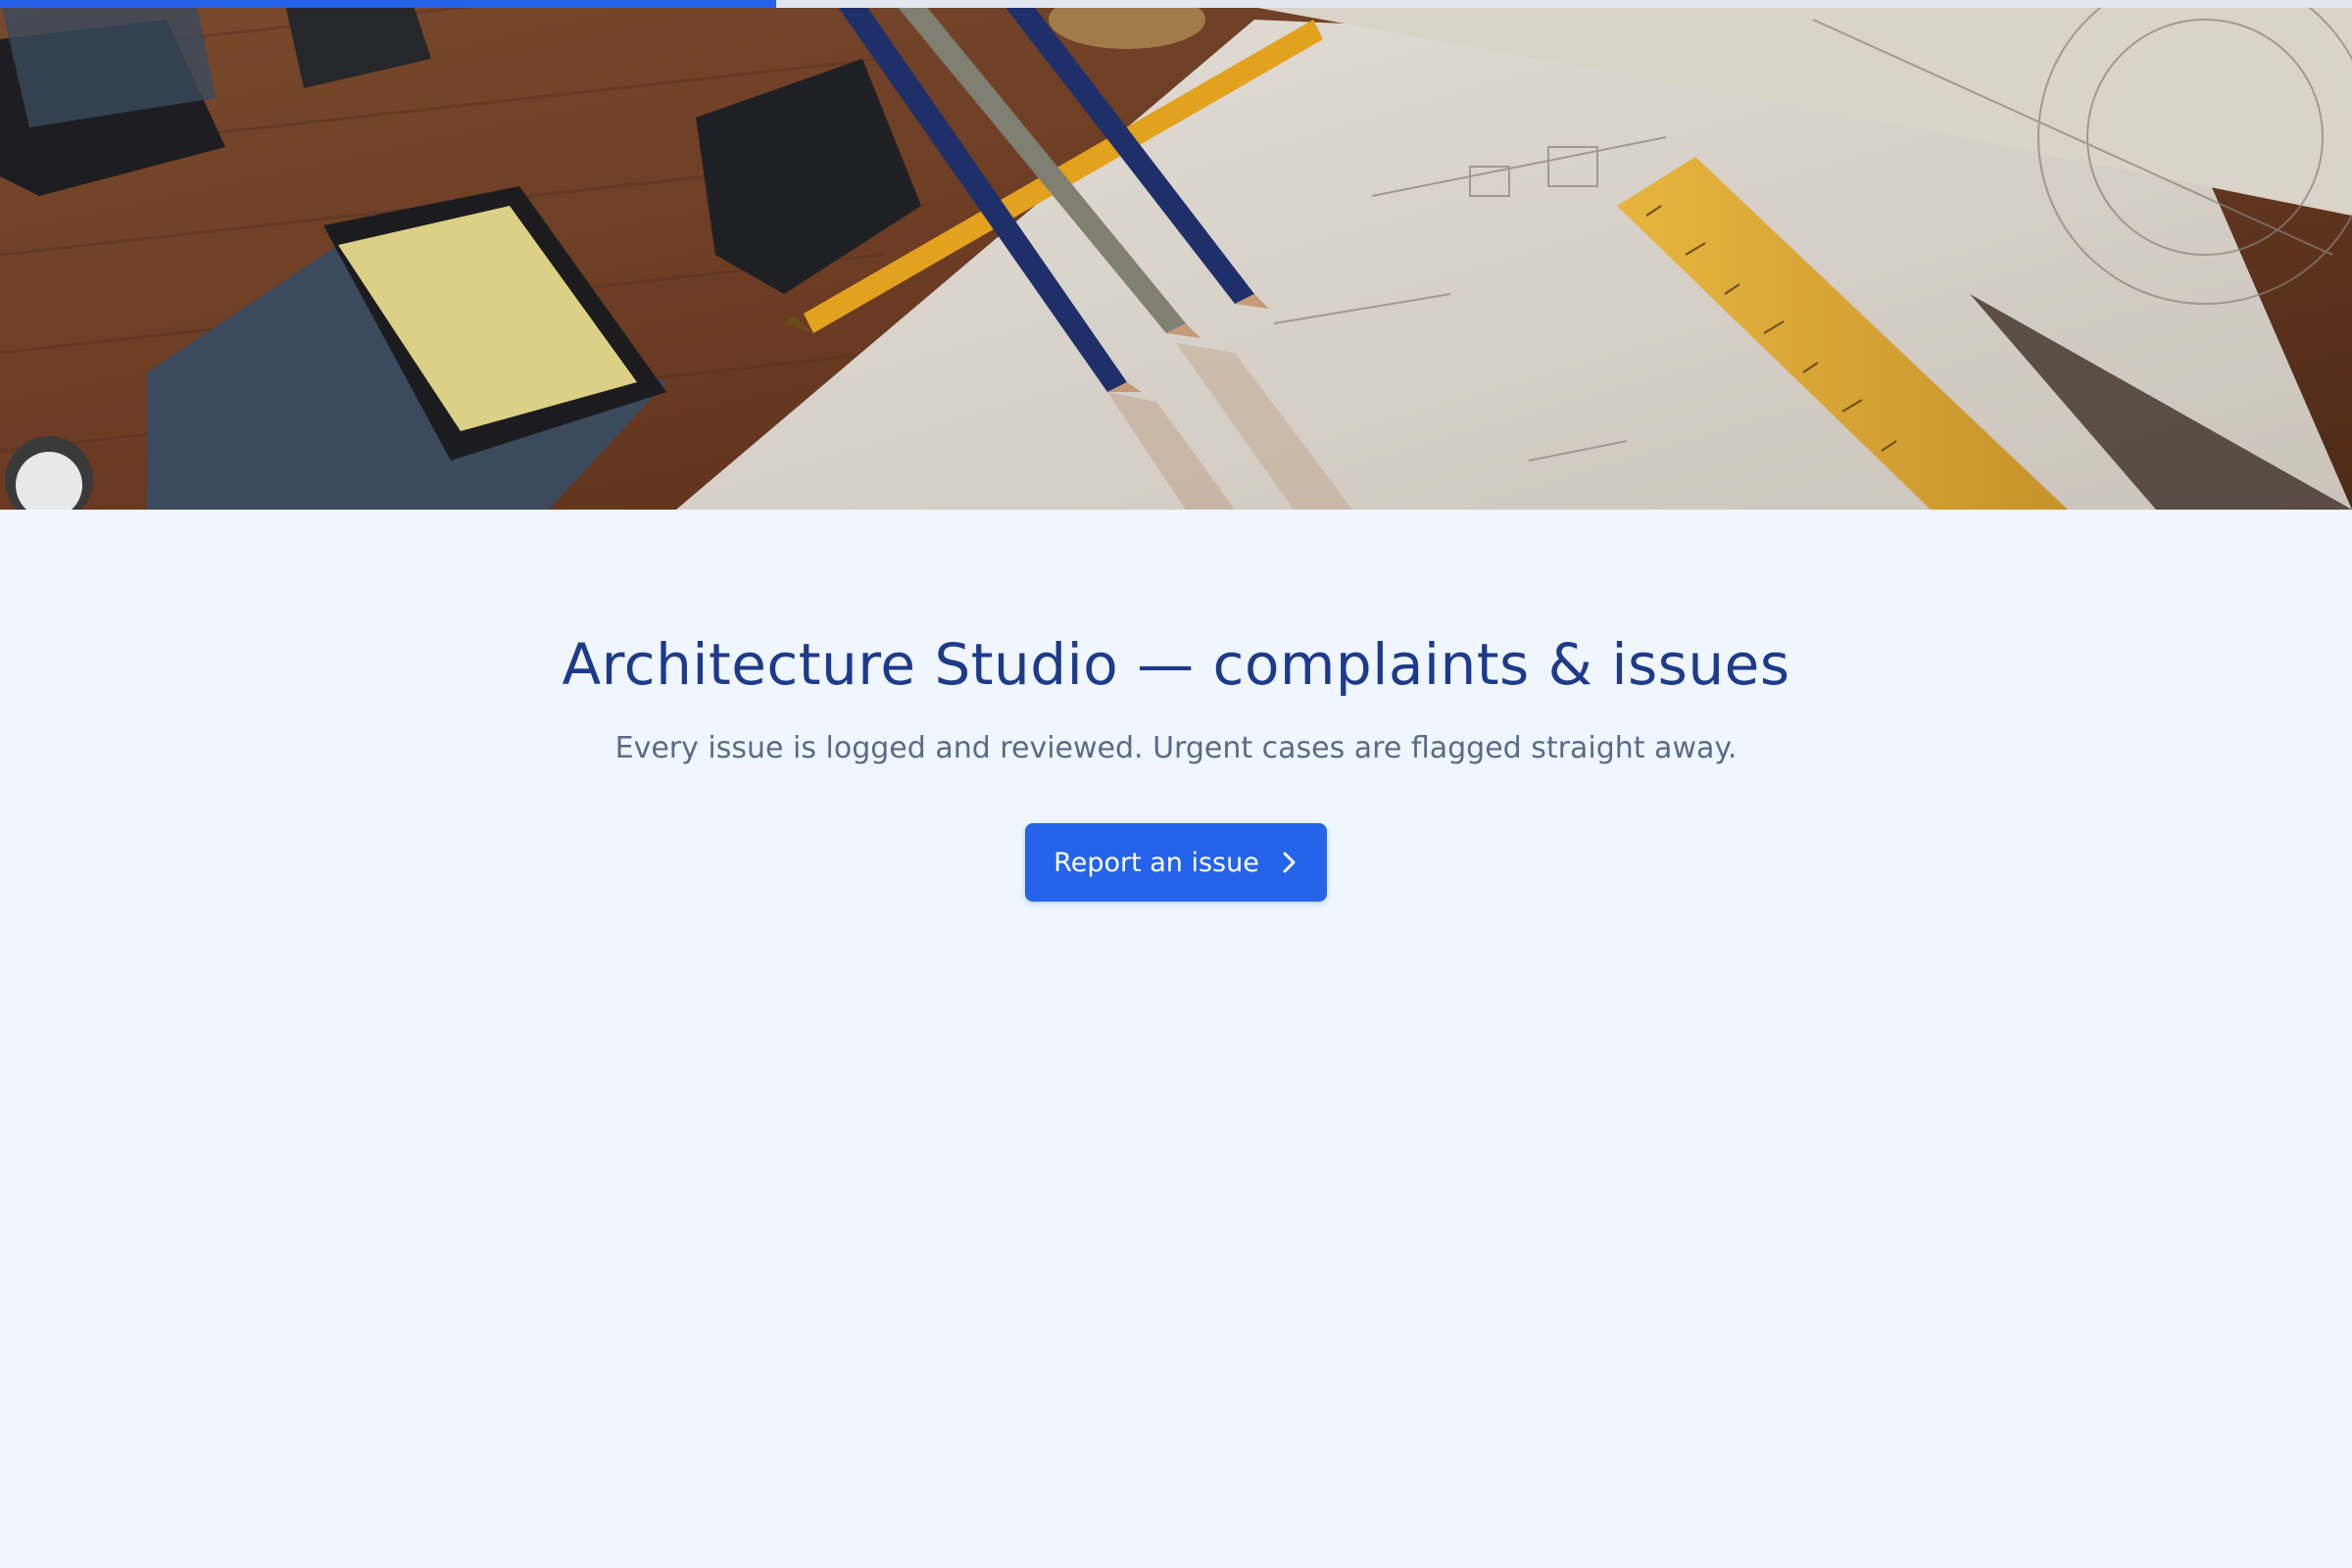 Image resolution: width=2352 pixels, height=1568 pixels. What do you see at coordinates (1156, 862) in the screenshot?
I see `report-issue-label: Report an issue` at bounding box center [1156, 862].